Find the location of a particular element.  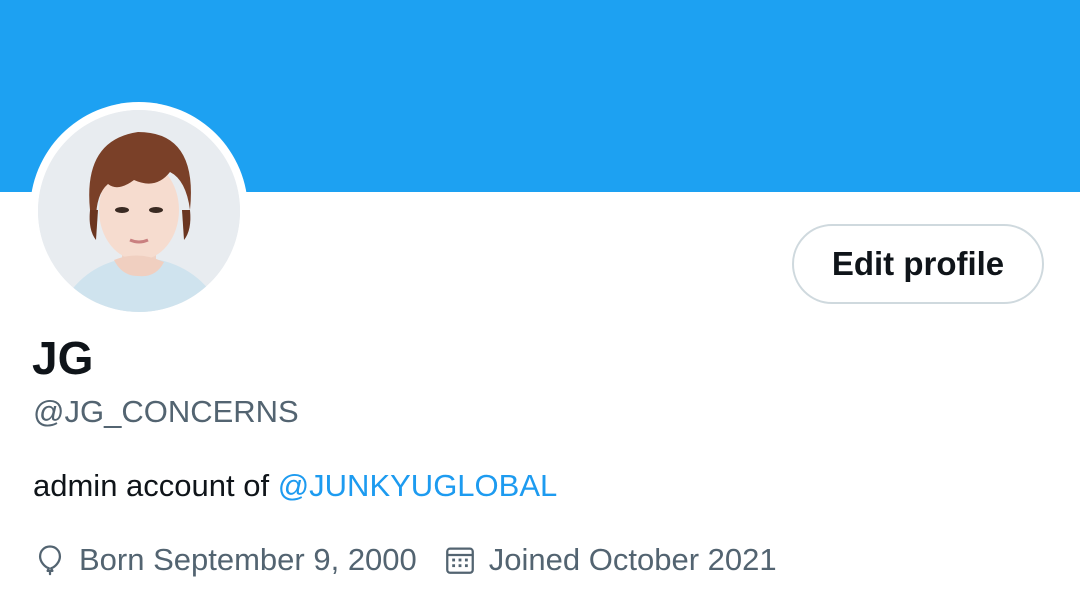

avatar-photo is located at coordinates (139, 211).